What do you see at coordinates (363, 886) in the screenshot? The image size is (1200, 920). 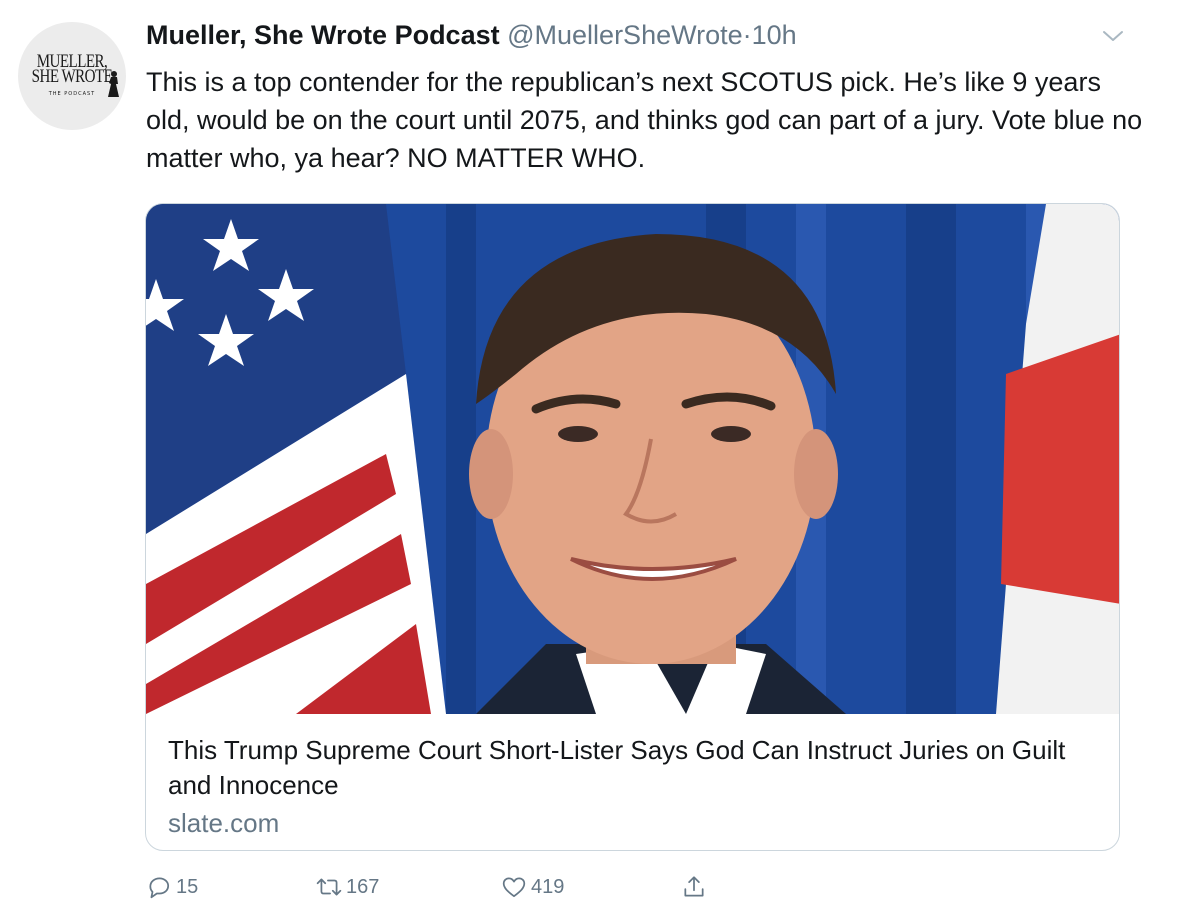 I see `retweet-count: 167` at bounding box center [363, 886].